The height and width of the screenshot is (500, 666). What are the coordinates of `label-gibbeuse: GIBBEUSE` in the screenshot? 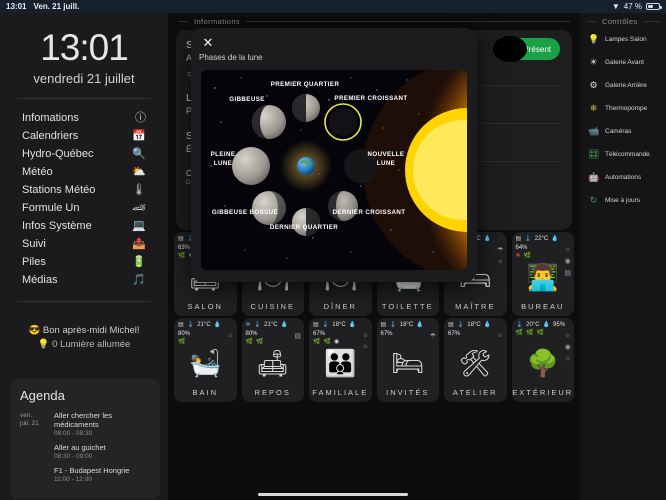 It's located at (247, 99).